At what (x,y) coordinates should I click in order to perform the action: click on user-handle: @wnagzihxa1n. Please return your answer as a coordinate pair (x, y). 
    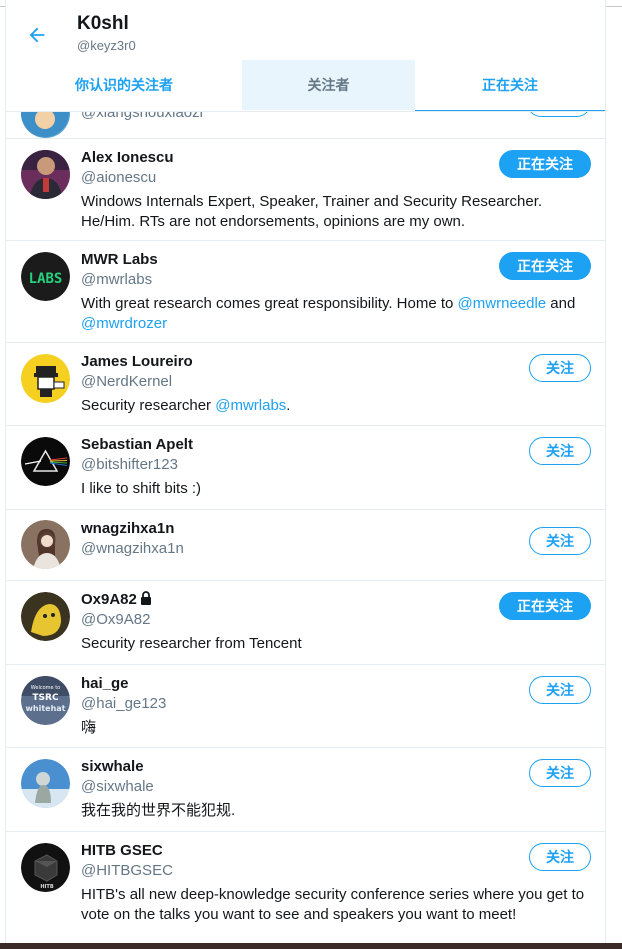
    Looking at the image, I should click on (132, 548).